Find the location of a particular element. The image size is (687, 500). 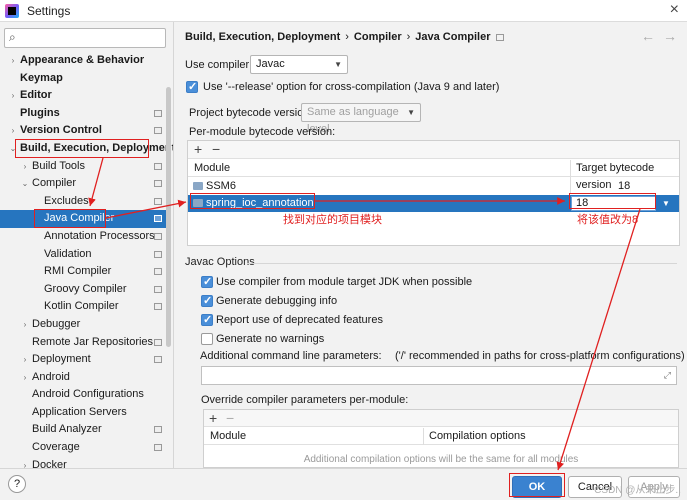

module-table-header: Module Target bytecode version is located at coordinates (433, 177).